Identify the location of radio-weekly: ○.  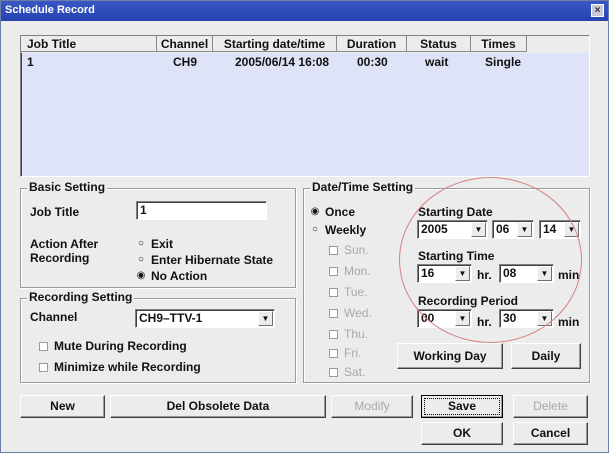
(315, 230).